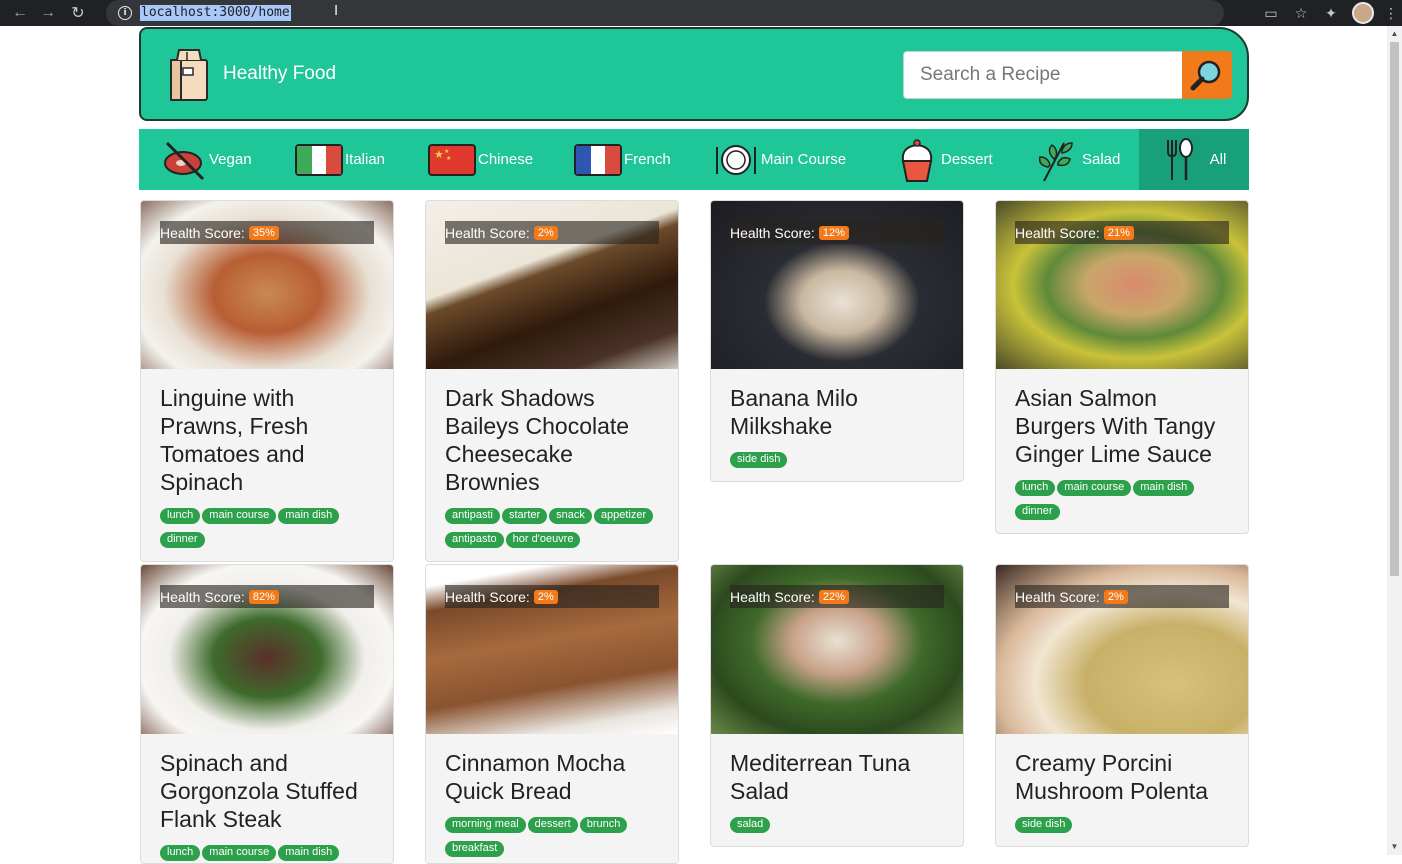  Describe the element at coordinates (837, 460) in the screenshot. I see `tag-list: side dish` at that location.